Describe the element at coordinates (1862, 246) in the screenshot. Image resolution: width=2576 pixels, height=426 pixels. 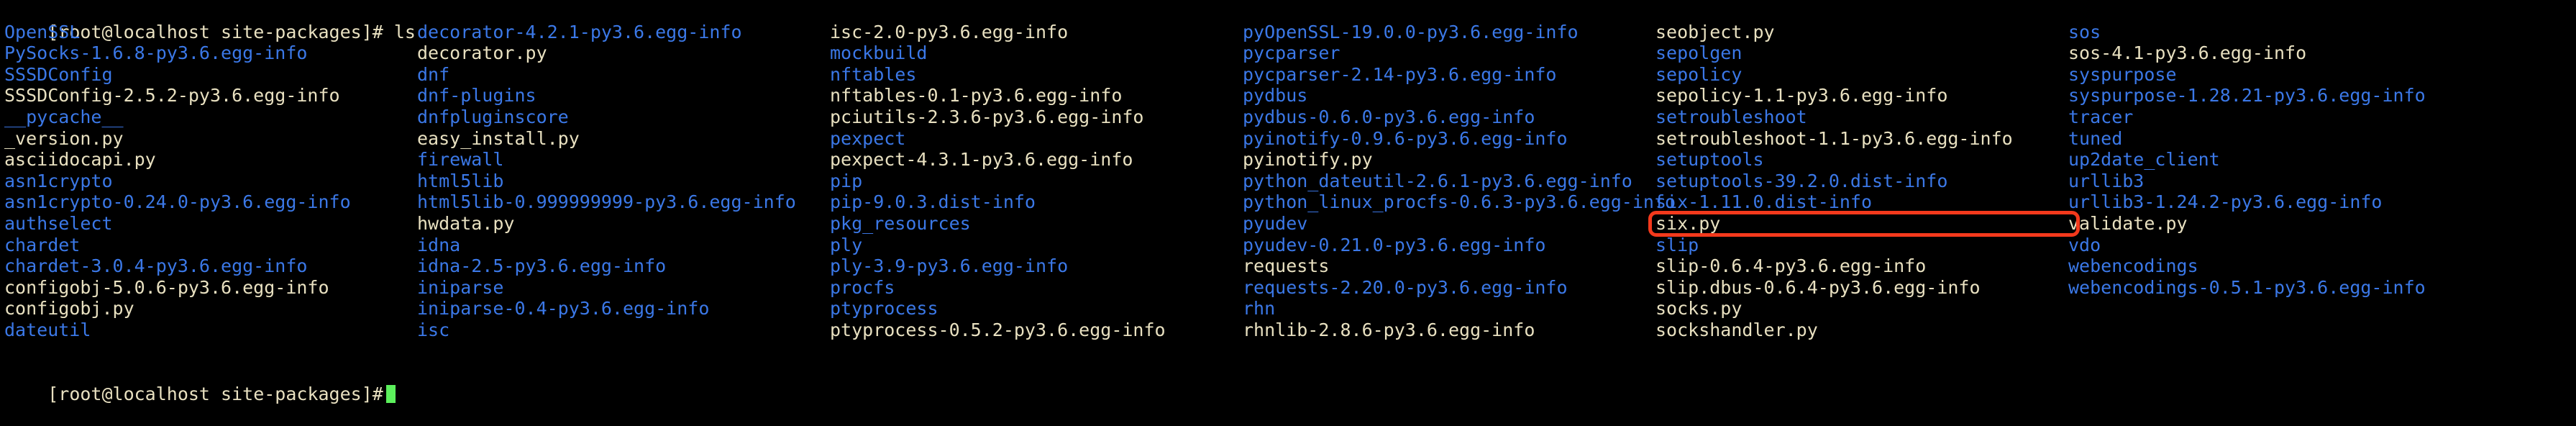
I see `ls-entry: slip` at that location.